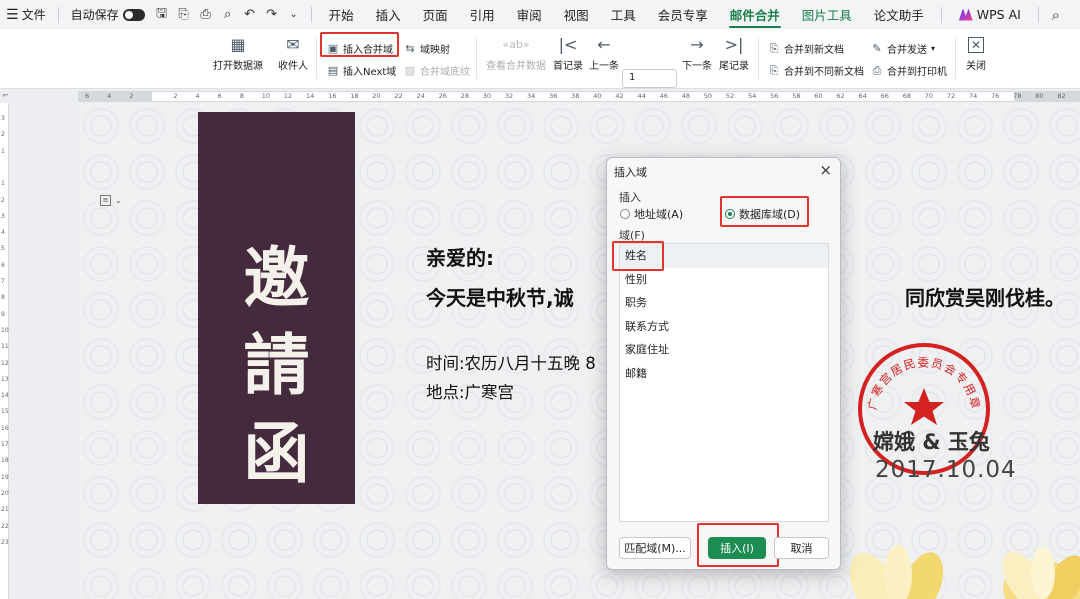  I want to click on open-datasource-button: ▦ 打开数据源, so click(238, 54).